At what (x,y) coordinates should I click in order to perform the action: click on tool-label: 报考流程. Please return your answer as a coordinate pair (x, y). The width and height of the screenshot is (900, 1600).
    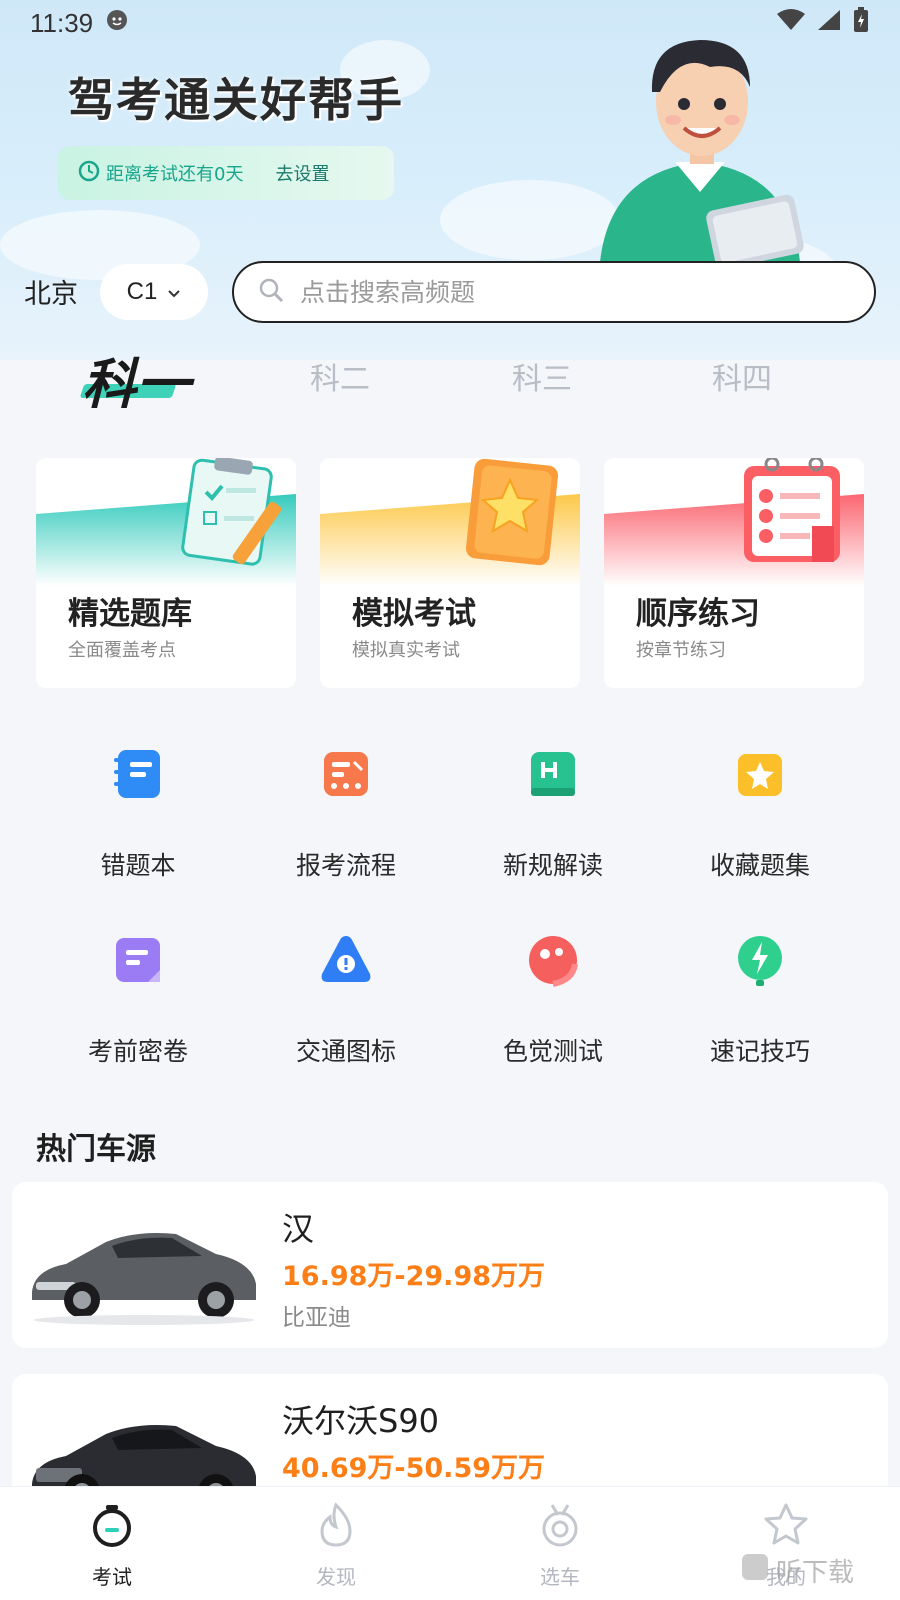
    Looking at the image, I should click on (345, 865).